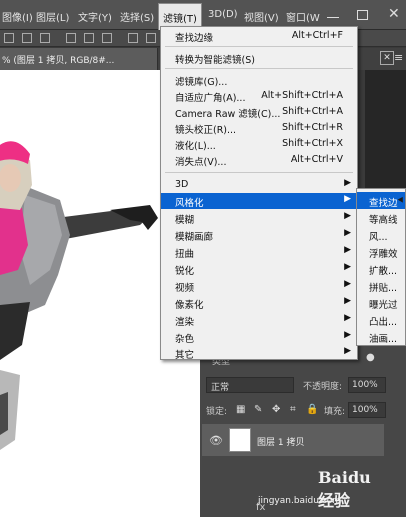 This screenshot has width=406, height=517. Describe the element at coordinates (185, 339) in the screenshot. I see `menu-item-label: 杂色` at that location.